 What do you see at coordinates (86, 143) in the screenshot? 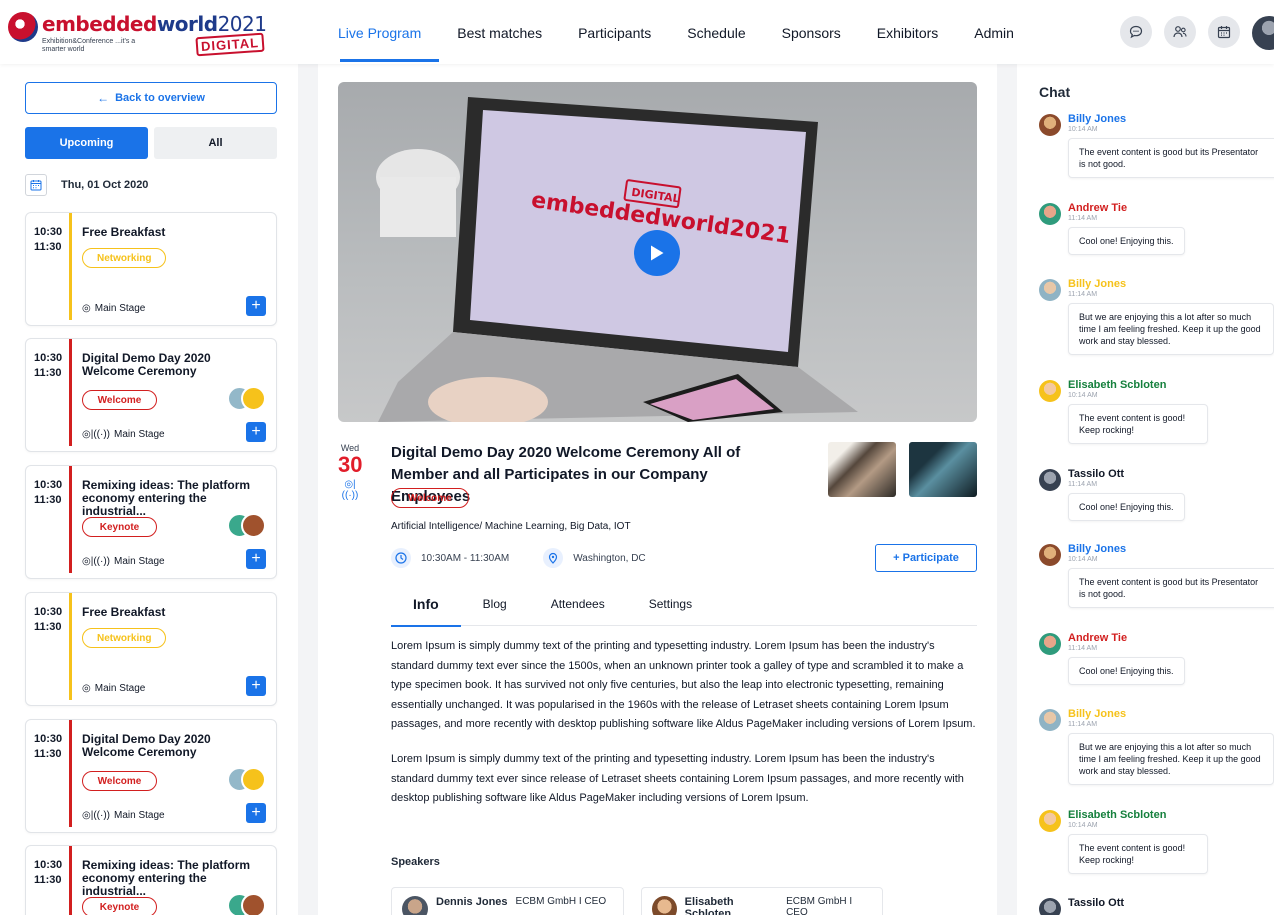
I see `filter-upcoming: Upcoming` at bounding box center [86, 143].